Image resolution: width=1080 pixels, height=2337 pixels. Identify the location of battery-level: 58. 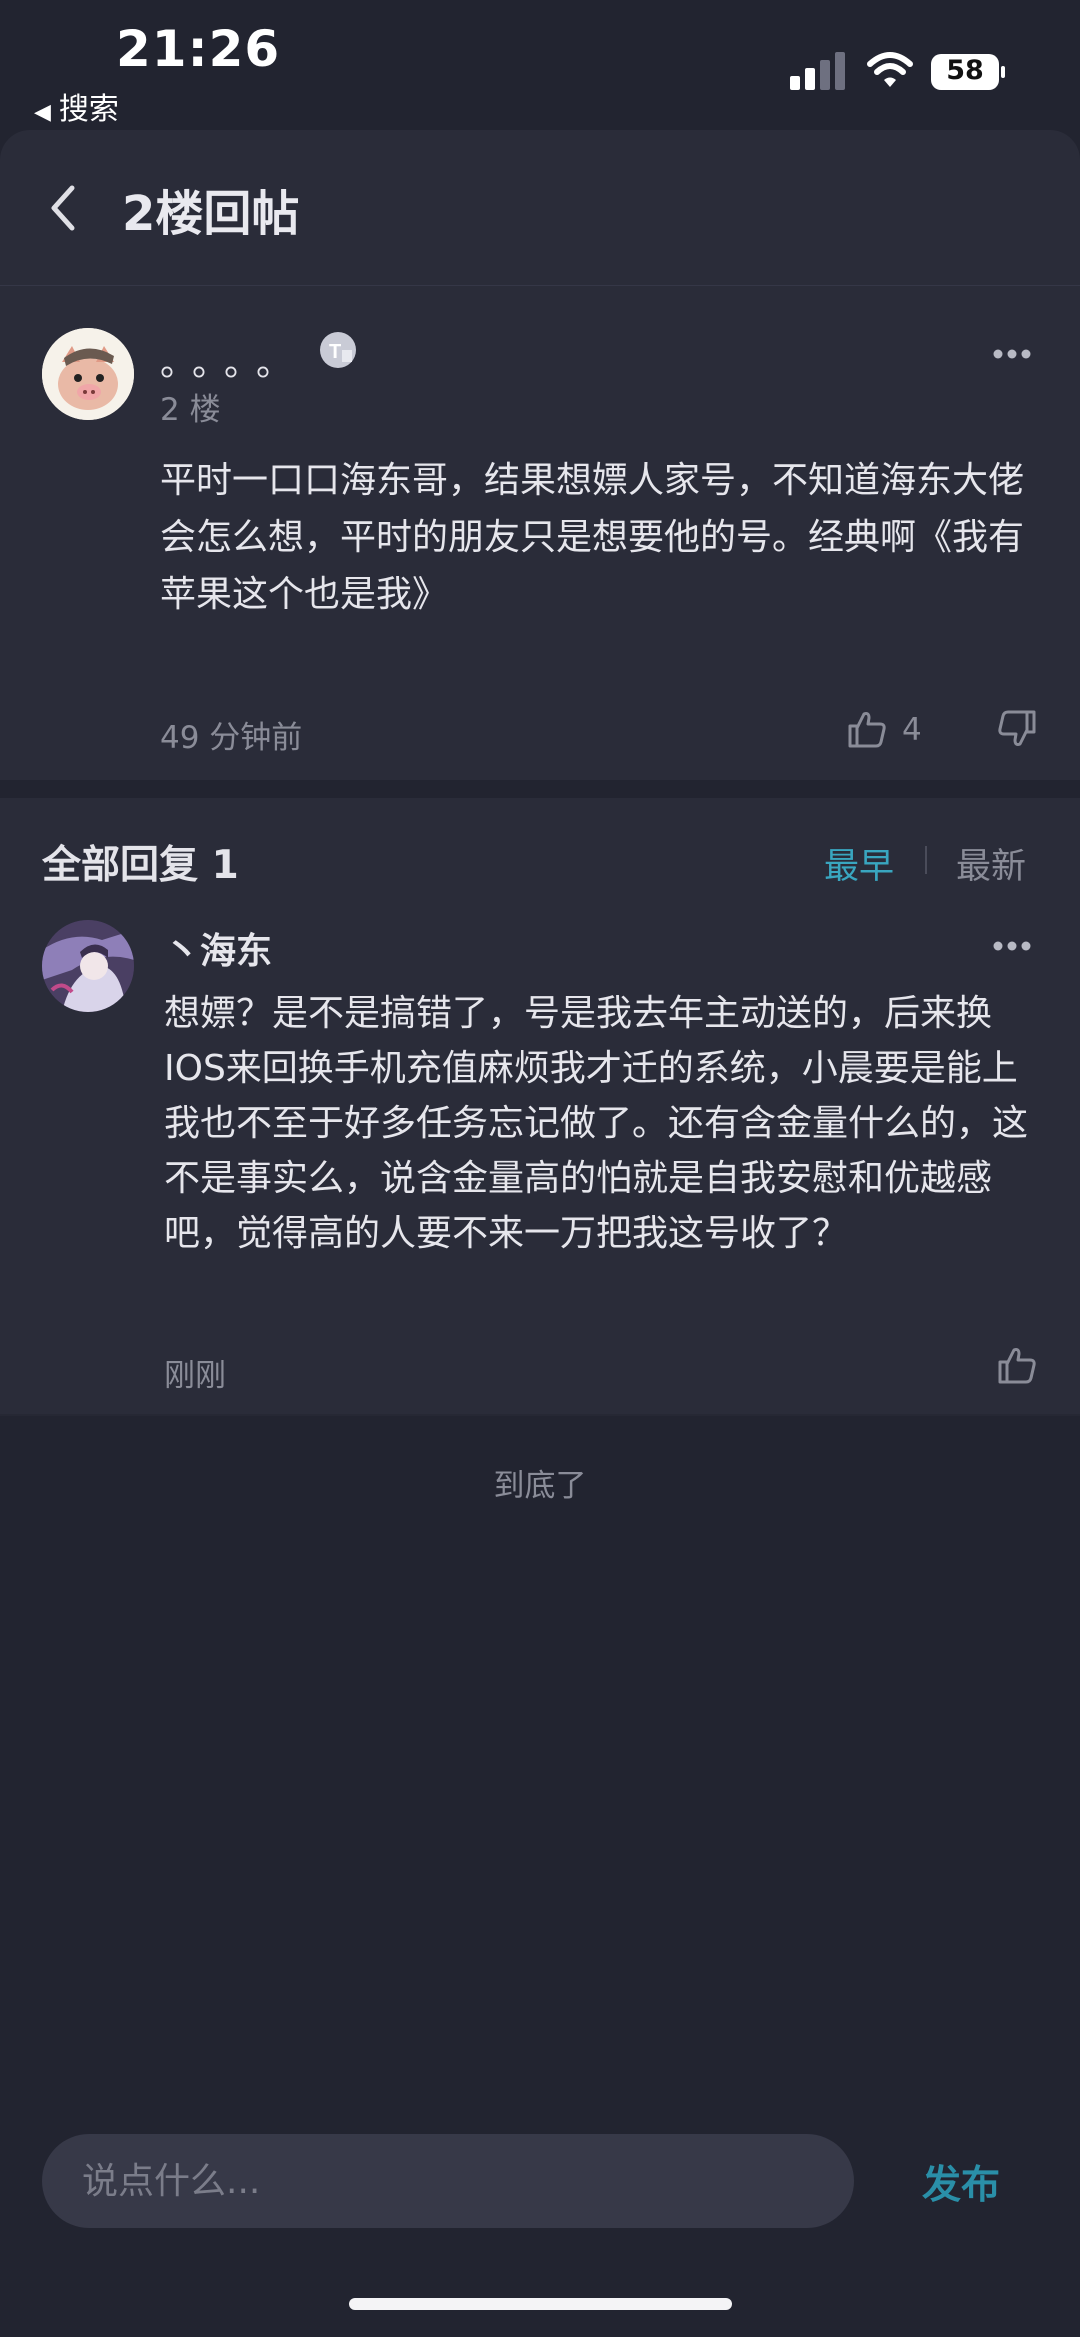
(965, 70).